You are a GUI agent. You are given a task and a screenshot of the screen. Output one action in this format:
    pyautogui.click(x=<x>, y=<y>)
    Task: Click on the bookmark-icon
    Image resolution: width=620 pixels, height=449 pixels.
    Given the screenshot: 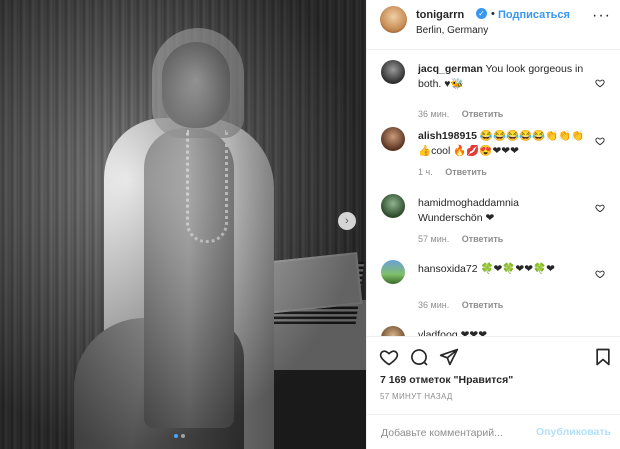 What is the action you would take?
    pyautogui.click(x=603, y=357)
    